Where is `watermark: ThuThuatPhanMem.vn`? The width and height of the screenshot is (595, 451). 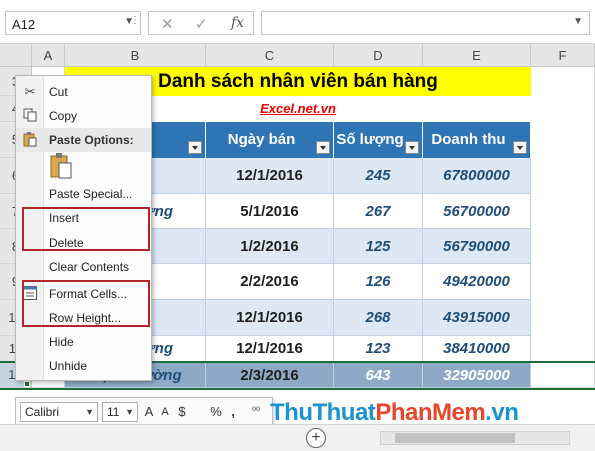 watermark: ThuThuatPhanMem.vn is located at coordinates (430, 413).